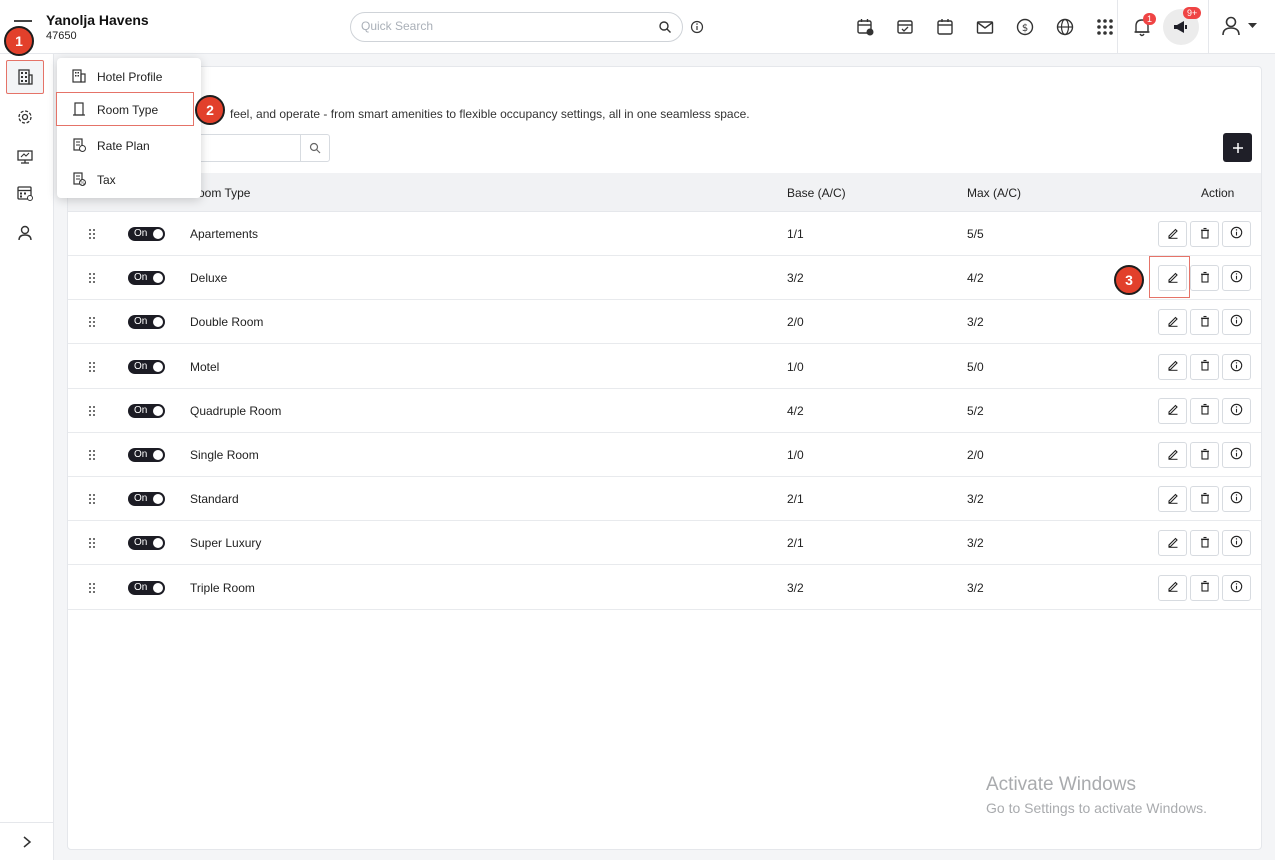 This screenshot has width=1275, height=860. I want to click on table-search, so click(260, 148).